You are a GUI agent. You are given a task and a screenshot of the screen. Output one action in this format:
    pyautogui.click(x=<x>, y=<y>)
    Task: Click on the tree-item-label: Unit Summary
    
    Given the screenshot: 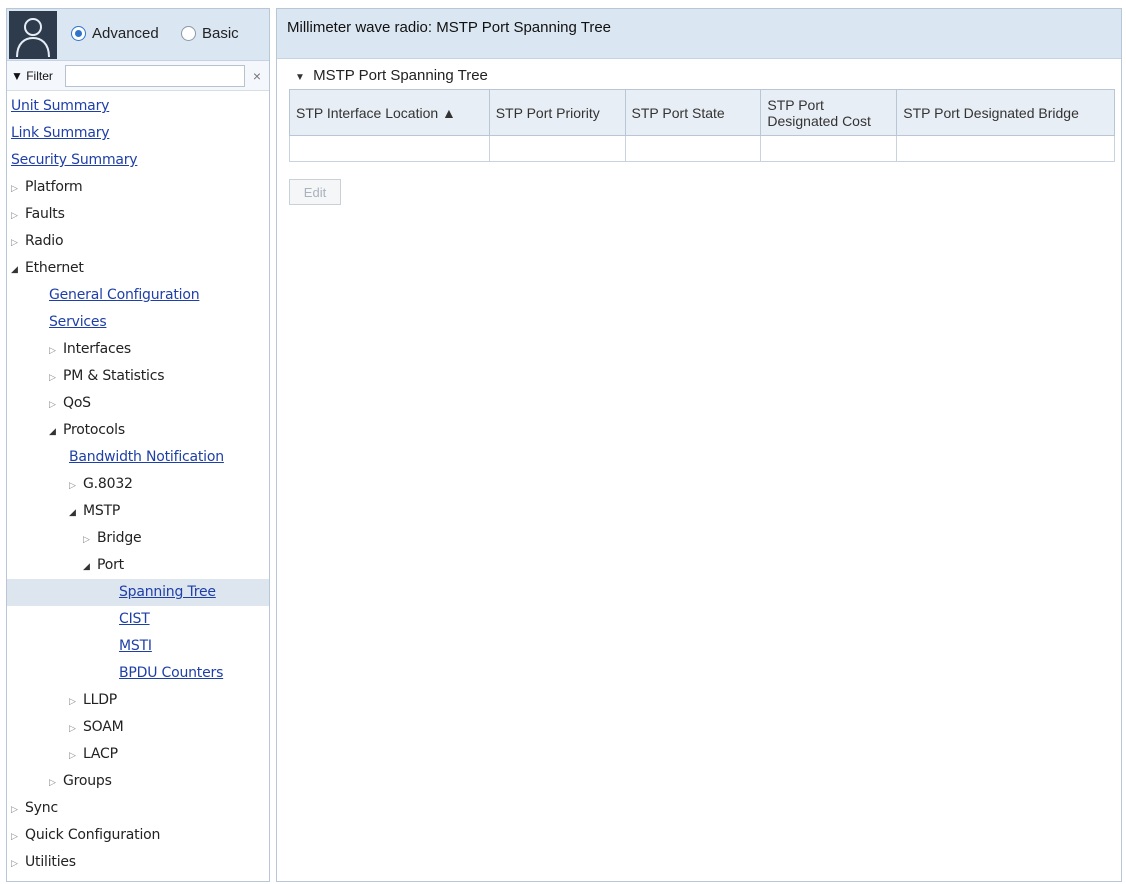 What is the action you would take?
    pyautogui.click(x=60, y=106)
    